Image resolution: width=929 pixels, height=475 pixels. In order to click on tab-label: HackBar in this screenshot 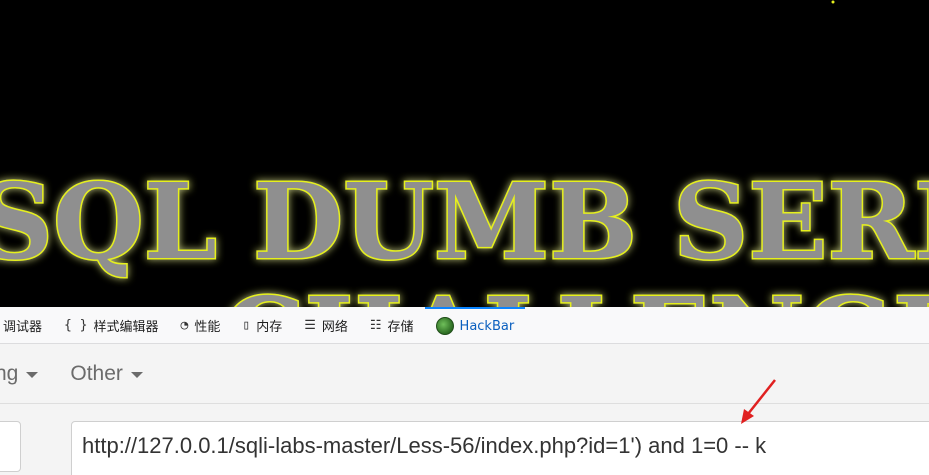, I will do `click(487, 326)`.